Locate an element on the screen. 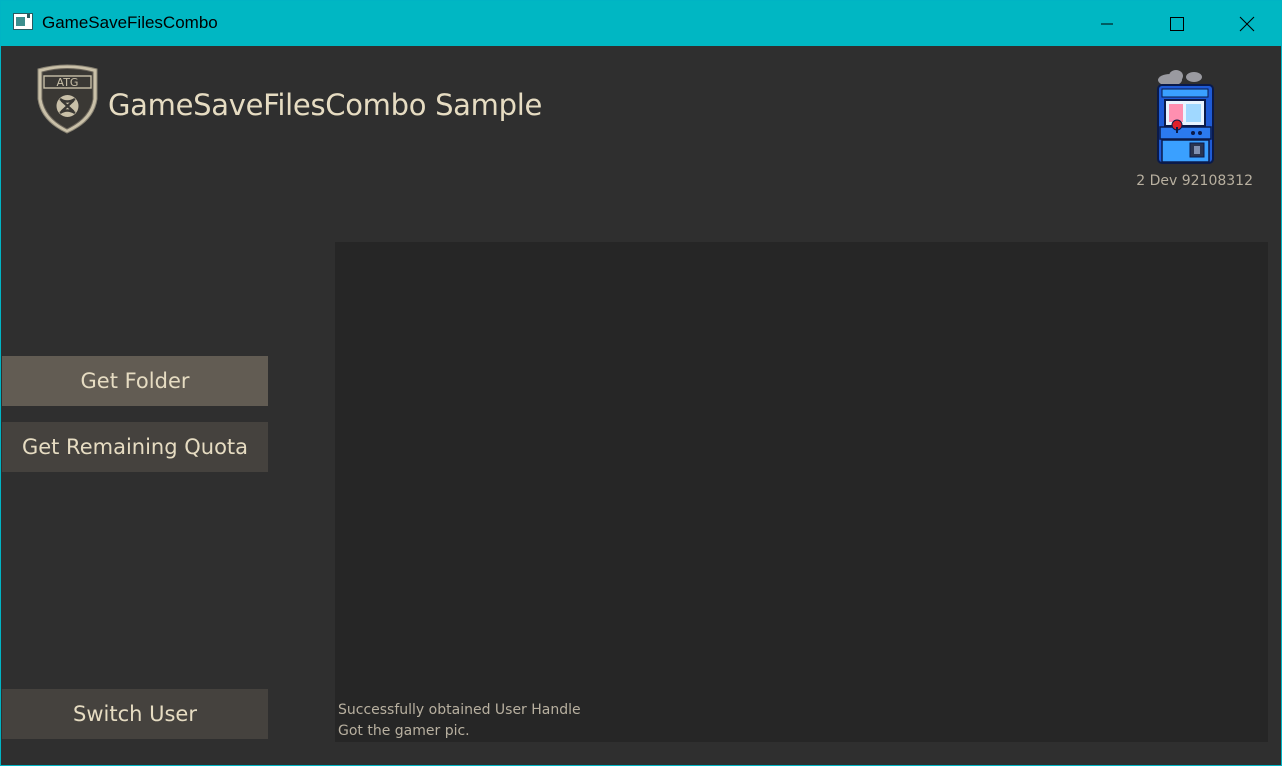 This screenshot has width=1282, height=766. switch-user-button: Switch User is located at coordinates (135, 714).